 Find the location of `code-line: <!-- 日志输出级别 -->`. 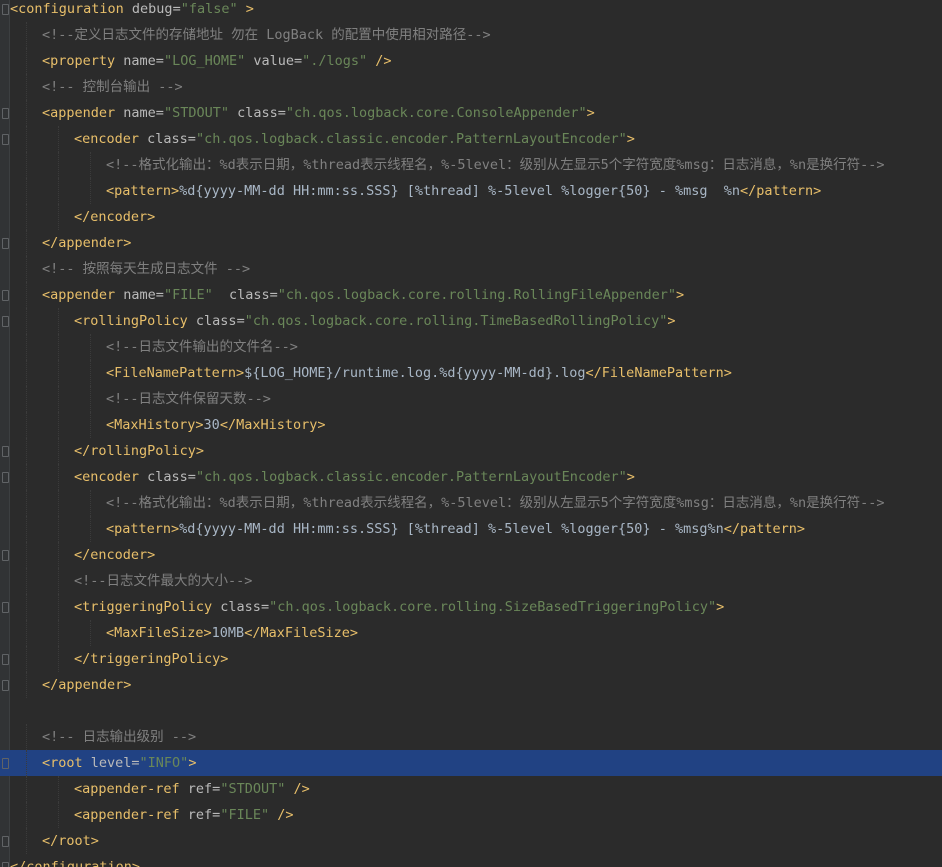

code-line: <!-- 日志输出级别 --> is located at coordinates (471, 737).